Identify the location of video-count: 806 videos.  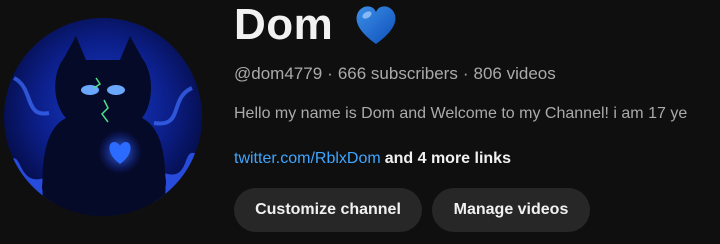
(514, 73).